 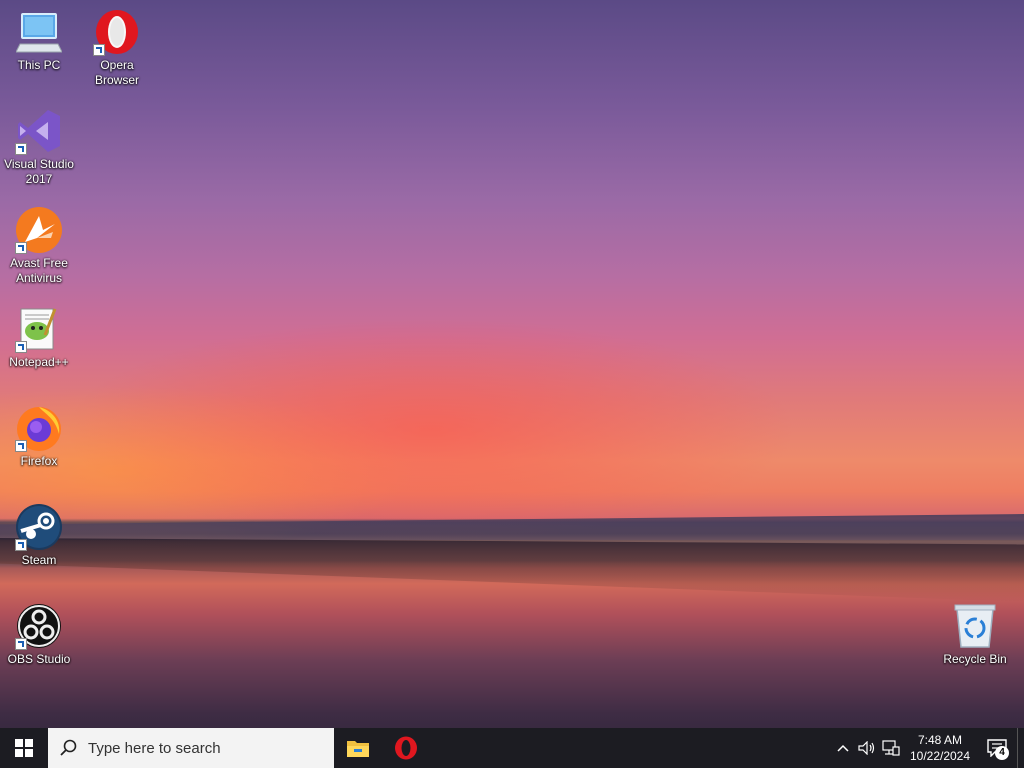 What do you see at coordinates (39, 461) in the screenshot?
I see `desktop-icon-label: Firefox` at bounding box center [39, 461].